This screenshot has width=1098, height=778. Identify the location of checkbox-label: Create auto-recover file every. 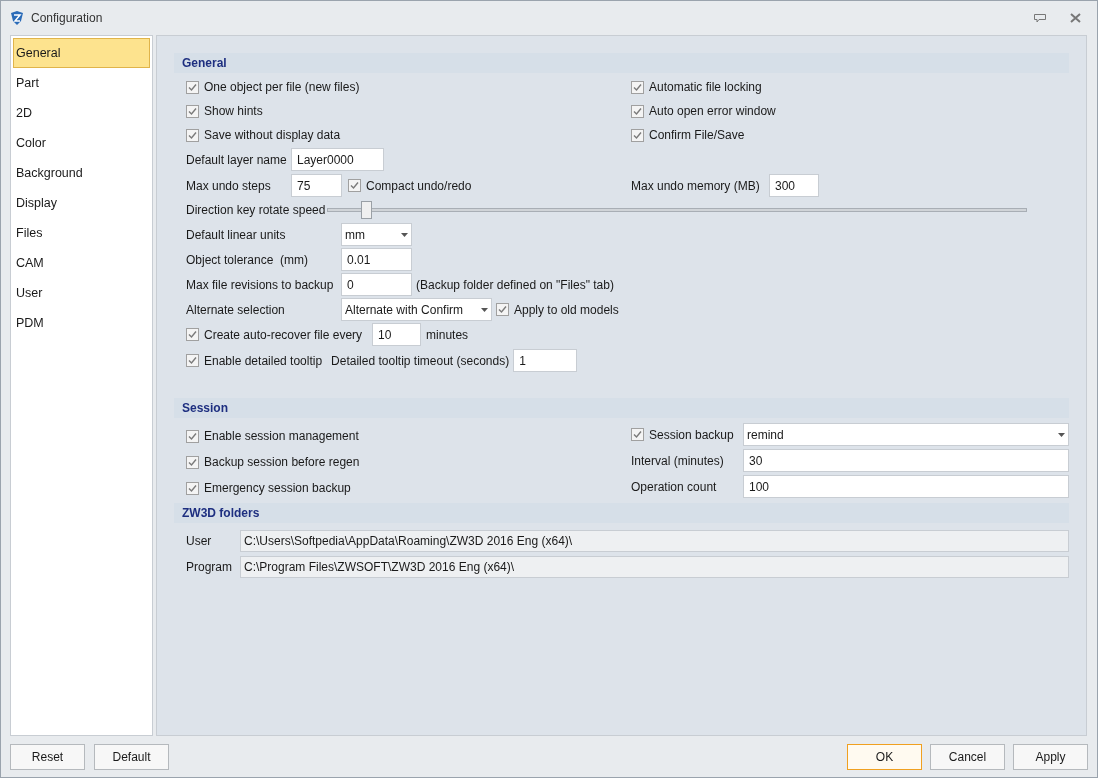
(283, 335).